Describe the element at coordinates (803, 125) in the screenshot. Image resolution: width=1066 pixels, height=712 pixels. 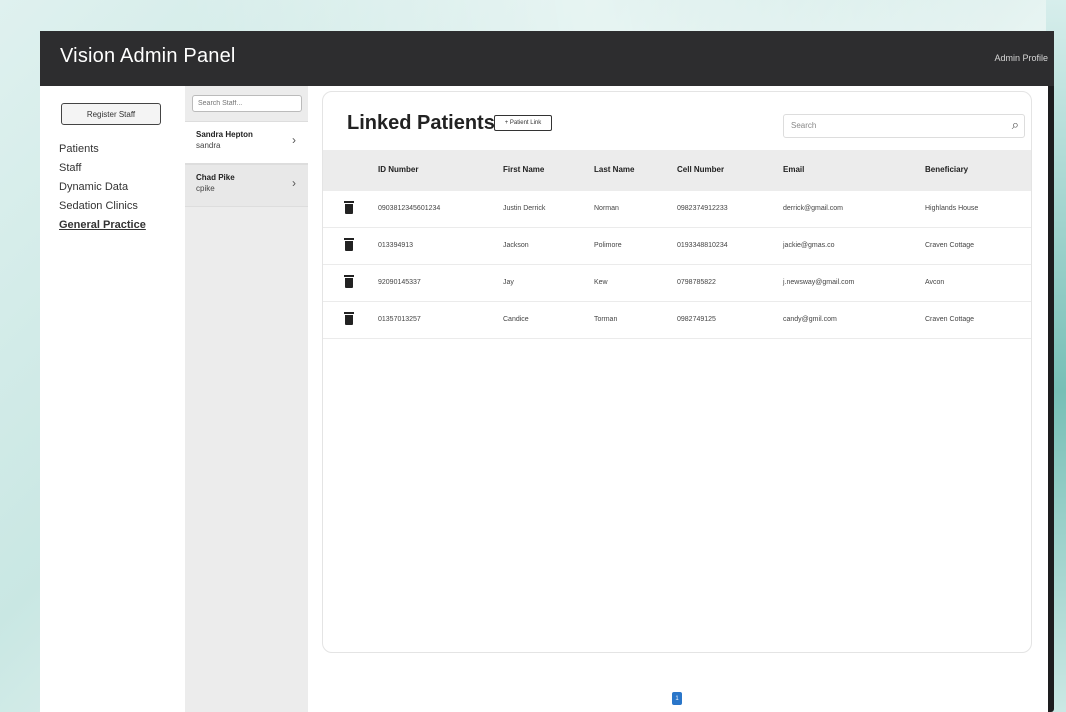
I see `patient-search-input: Search` at that location.